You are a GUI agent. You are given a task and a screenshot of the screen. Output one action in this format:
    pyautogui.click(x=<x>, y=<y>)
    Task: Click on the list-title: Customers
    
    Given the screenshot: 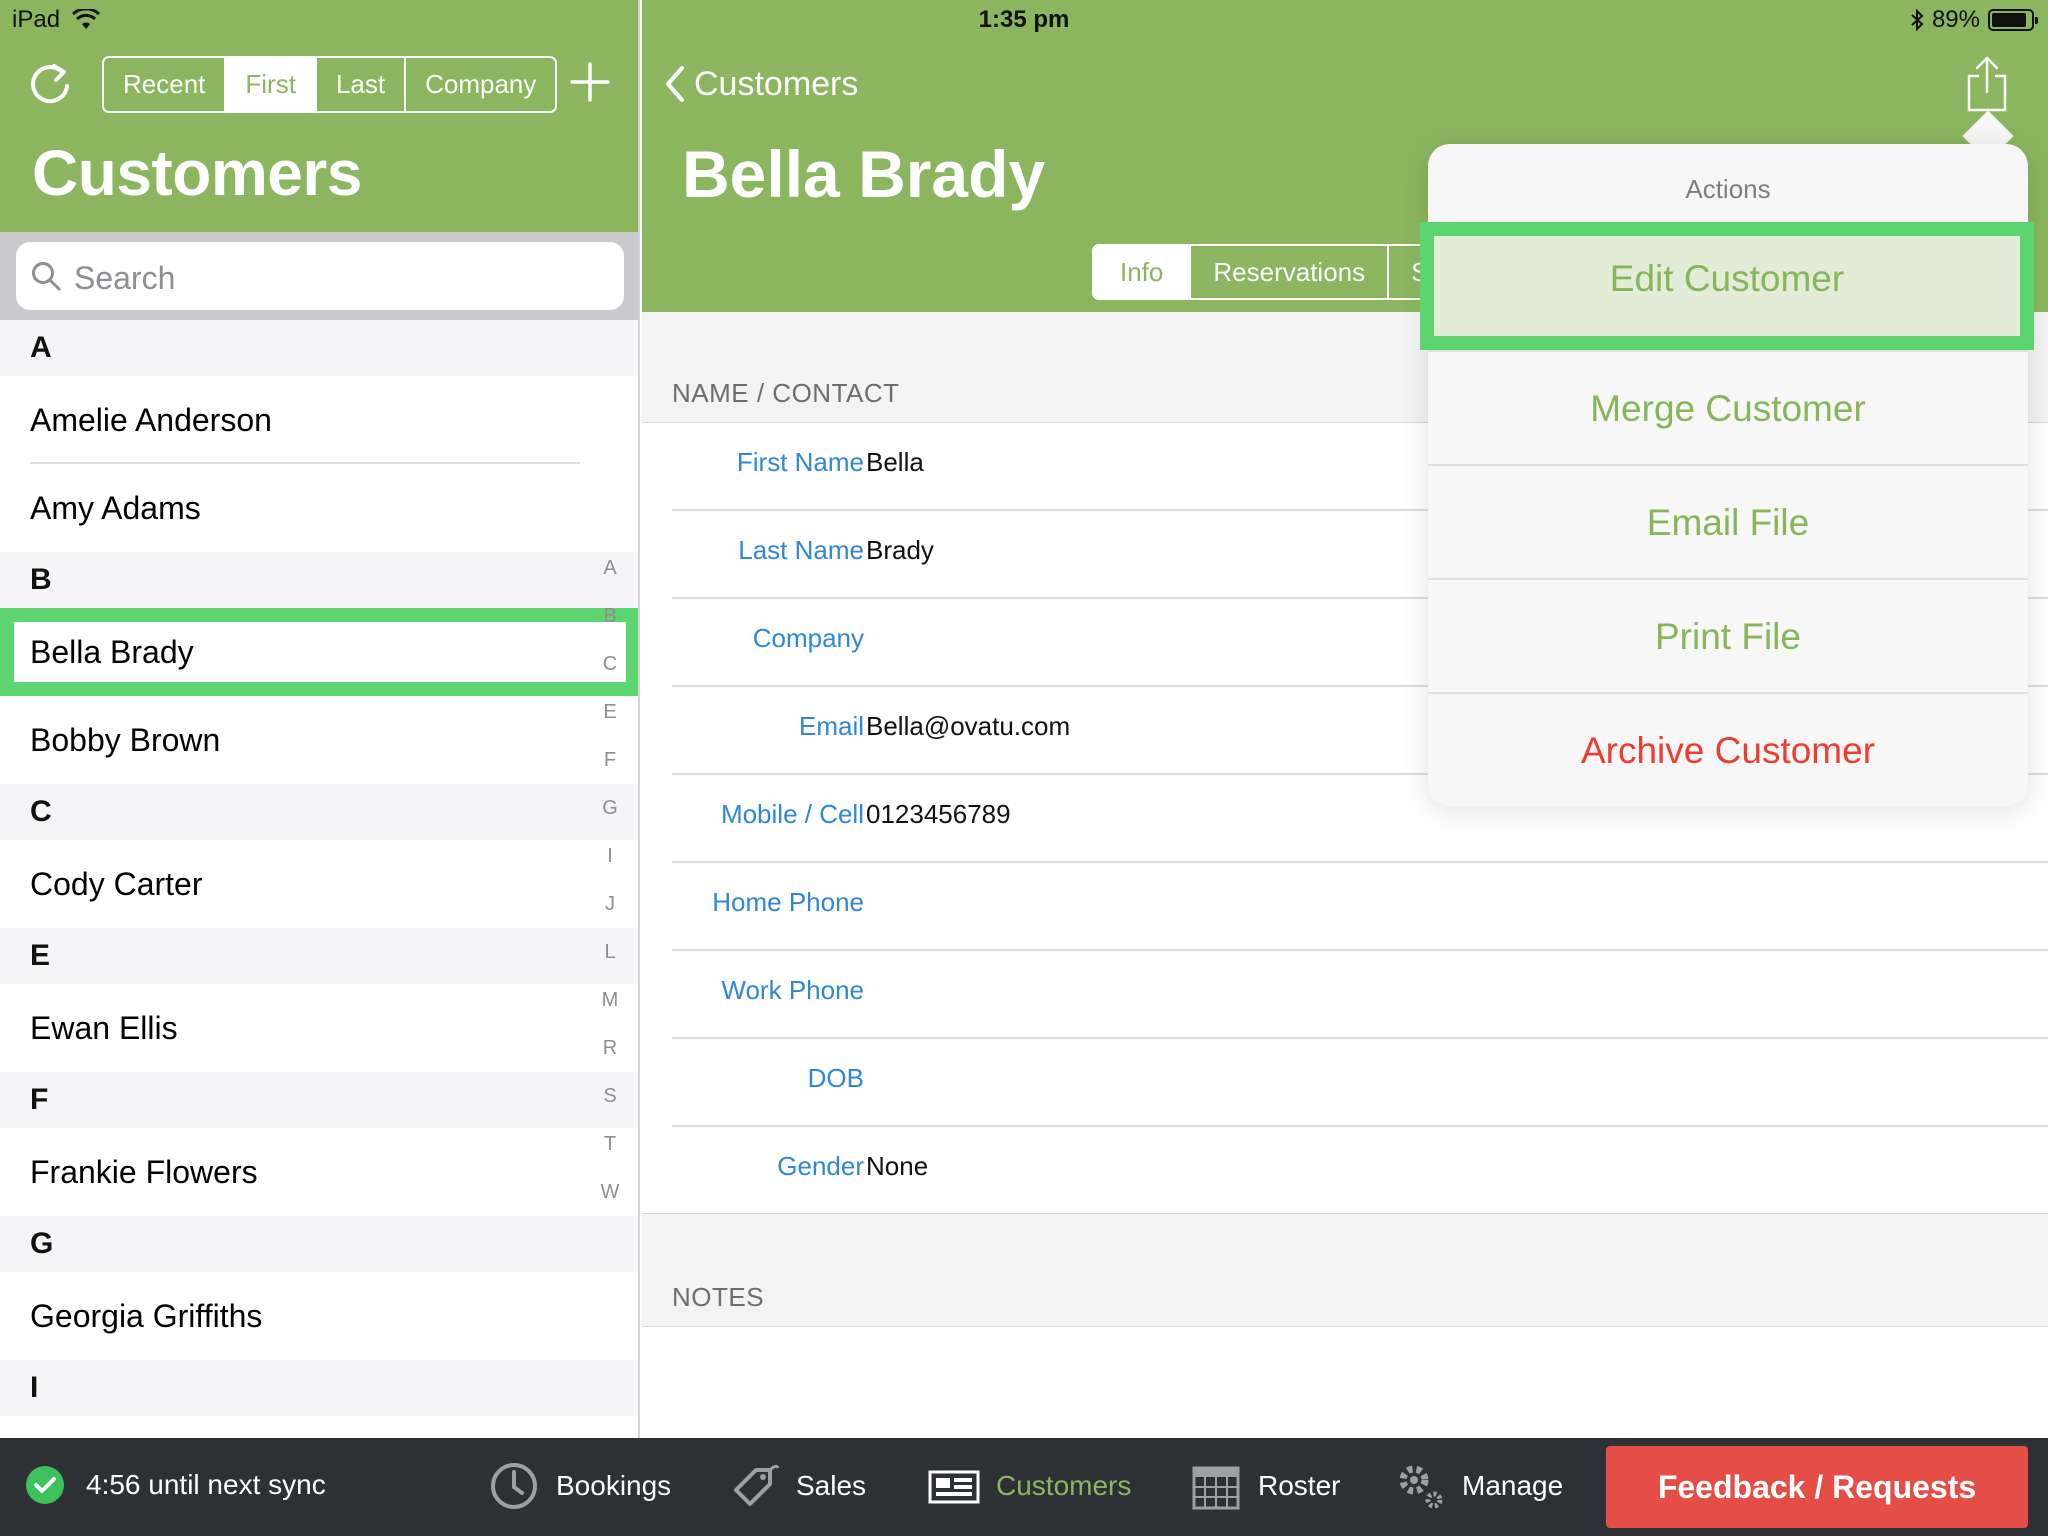 What is the action you would take?
    pyautogui.click(x=197, y=173)
    